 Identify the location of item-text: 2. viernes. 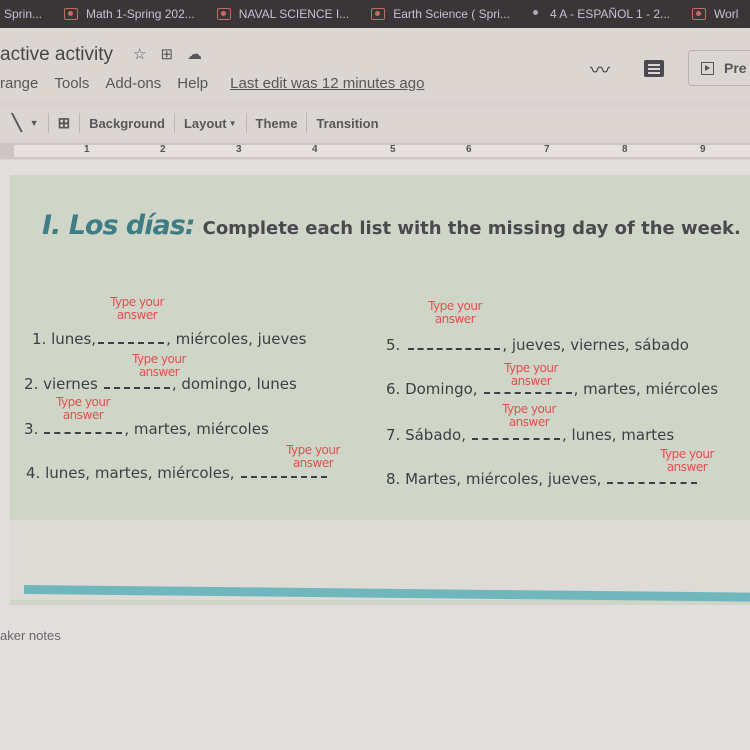
(61, 384).